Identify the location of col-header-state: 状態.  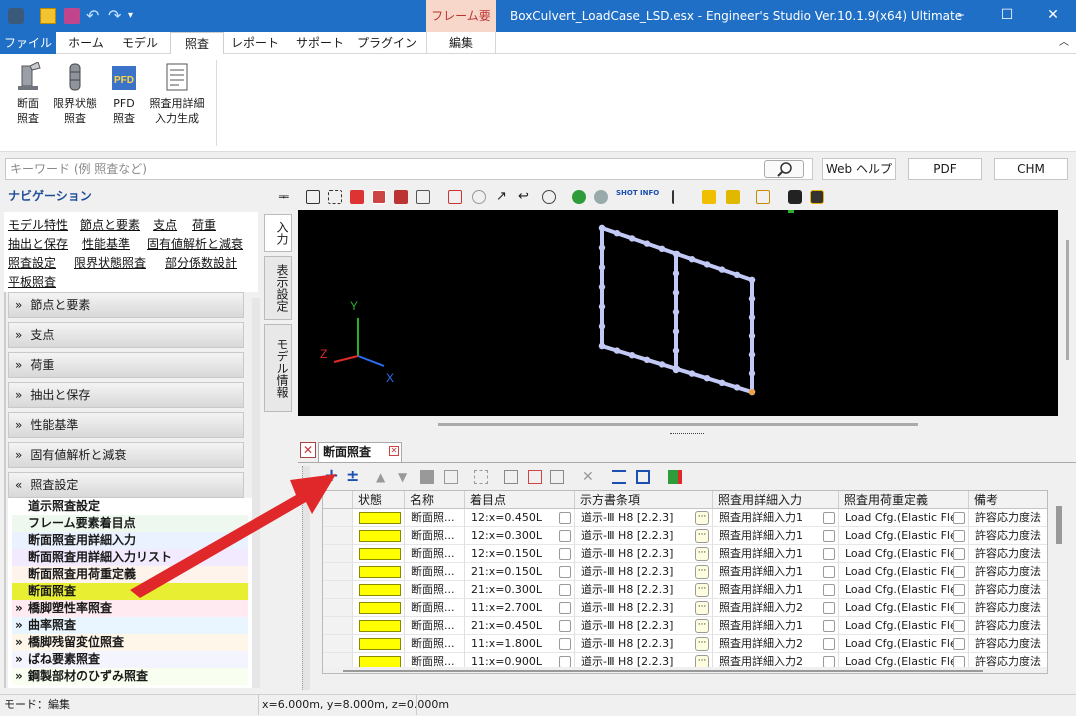
(379, 500).